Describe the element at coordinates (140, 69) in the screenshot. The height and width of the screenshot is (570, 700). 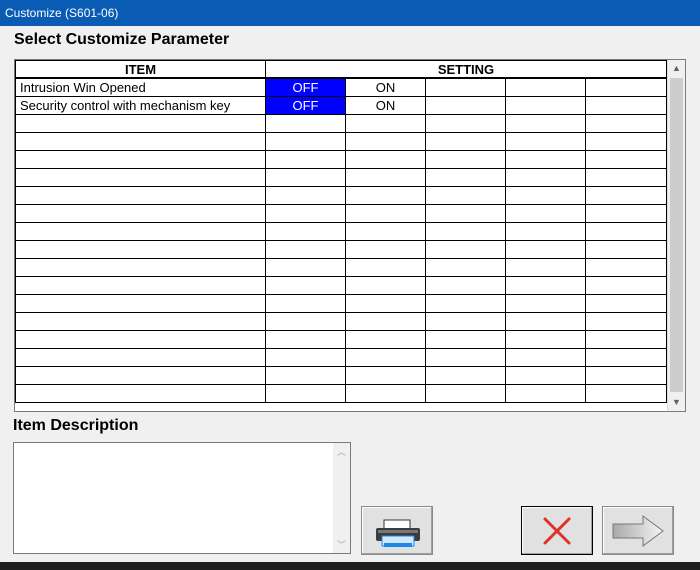
I see `item-column-header: ITEM` at that location.